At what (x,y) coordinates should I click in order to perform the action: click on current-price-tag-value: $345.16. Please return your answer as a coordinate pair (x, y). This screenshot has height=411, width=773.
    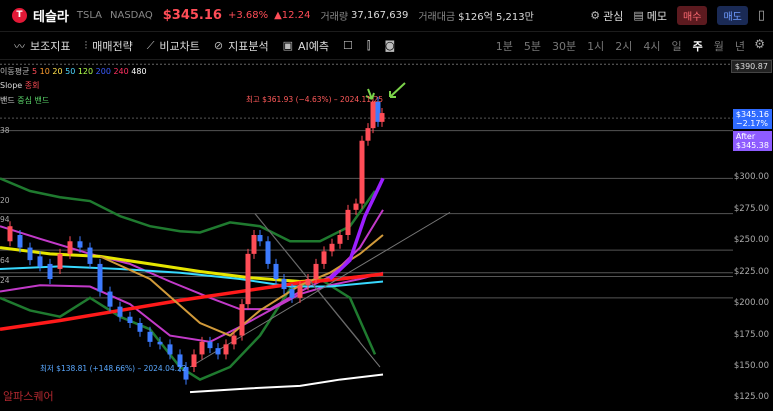
    Looking at the image, I should click on (752, 114).